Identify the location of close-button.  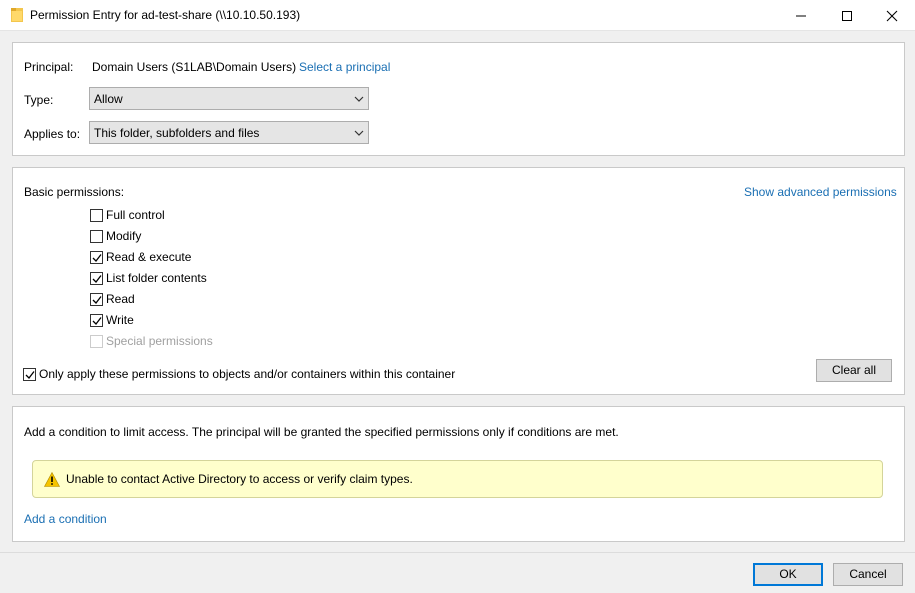
(892, 15).